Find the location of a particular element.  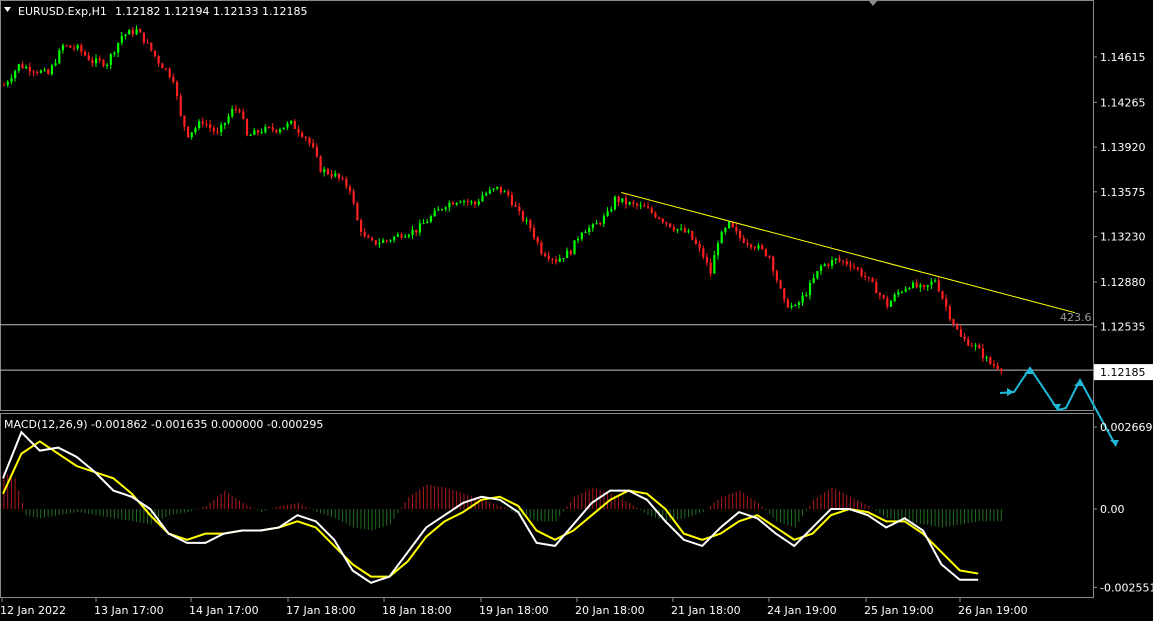

symbol-label: EURUSD.Exp,H1 is located at coordinates (62, 11).